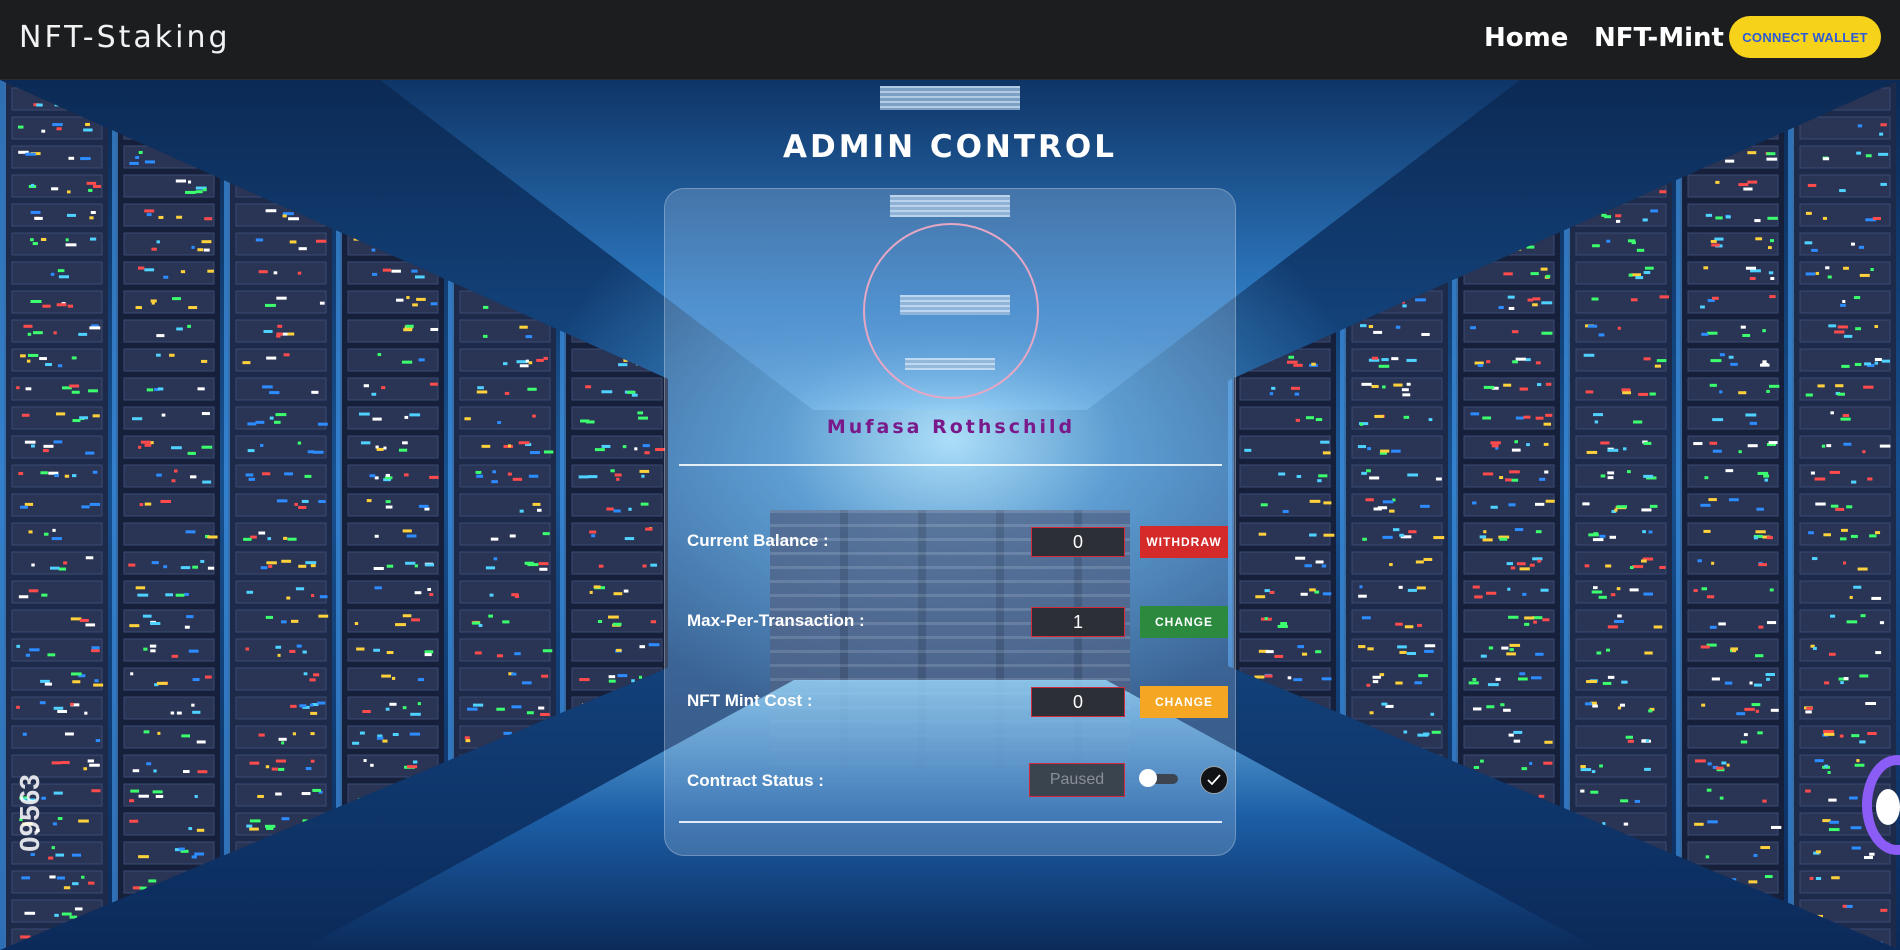  I want to click on change-max-per-transaction-button: CHANGE, so click(1184, 622).